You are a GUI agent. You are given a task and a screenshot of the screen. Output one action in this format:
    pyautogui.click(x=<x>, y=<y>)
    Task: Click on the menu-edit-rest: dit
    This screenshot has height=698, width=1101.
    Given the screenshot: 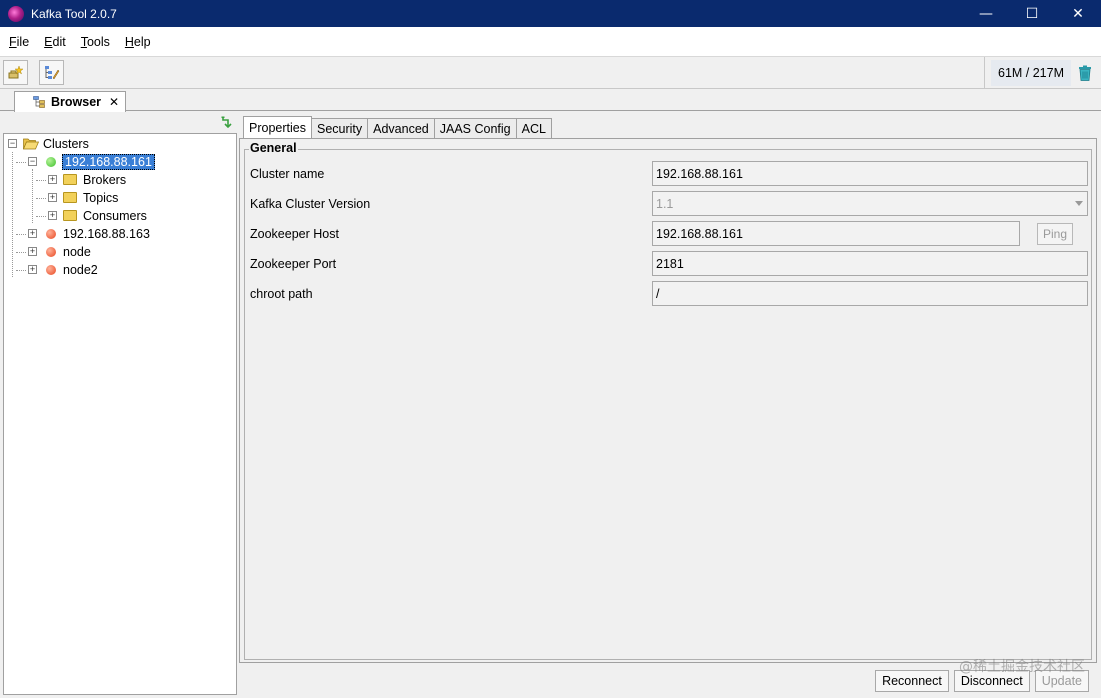 What is the action you would take?
    pyautogui.click(x=59, y=41)
    